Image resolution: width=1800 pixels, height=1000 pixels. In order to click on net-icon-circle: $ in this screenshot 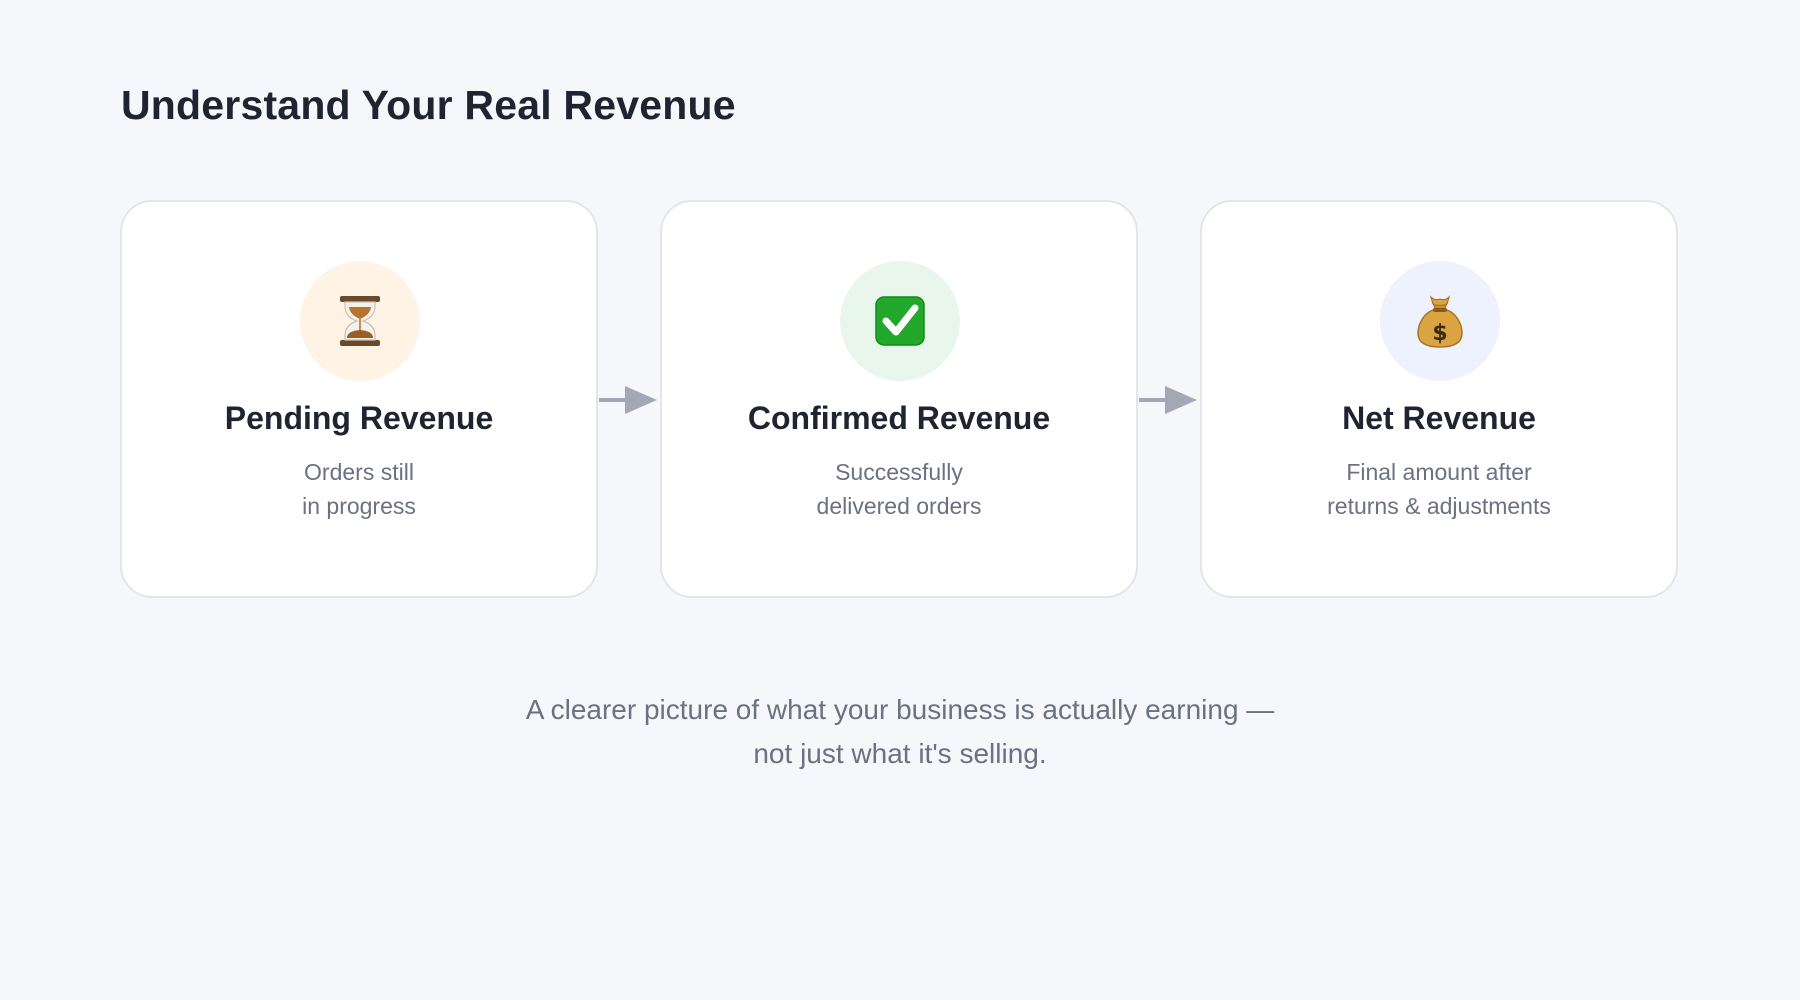, I will do `click(1440, 321)`.